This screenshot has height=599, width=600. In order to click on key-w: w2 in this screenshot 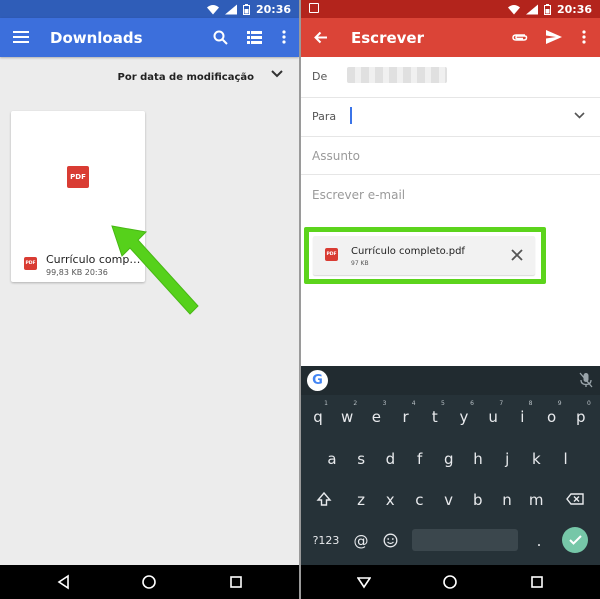, I will do `click(347, 413)`.